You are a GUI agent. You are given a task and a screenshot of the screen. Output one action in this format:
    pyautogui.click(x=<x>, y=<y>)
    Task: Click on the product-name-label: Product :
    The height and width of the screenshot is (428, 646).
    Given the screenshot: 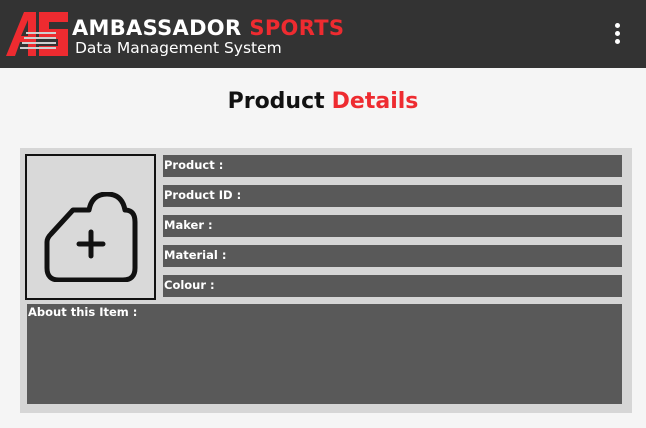 What is the action you would take?
    pyautogui.click(x=194, y=165)
    